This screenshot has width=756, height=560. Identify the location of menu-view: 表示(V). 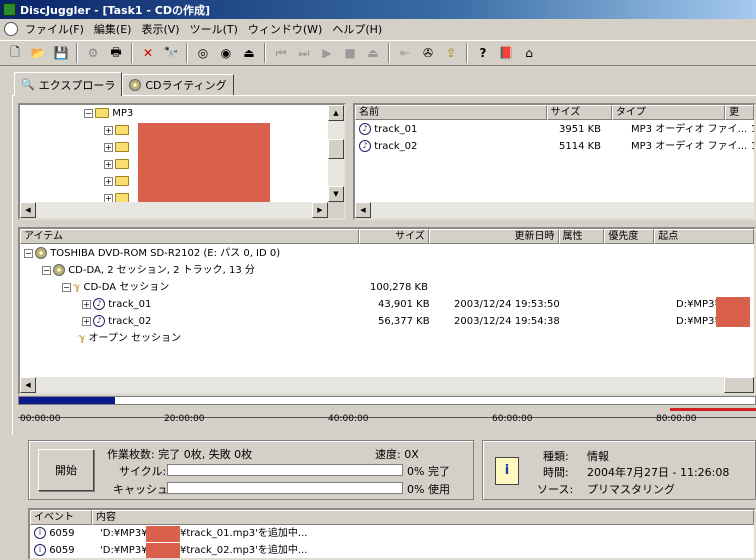
(160, 29).